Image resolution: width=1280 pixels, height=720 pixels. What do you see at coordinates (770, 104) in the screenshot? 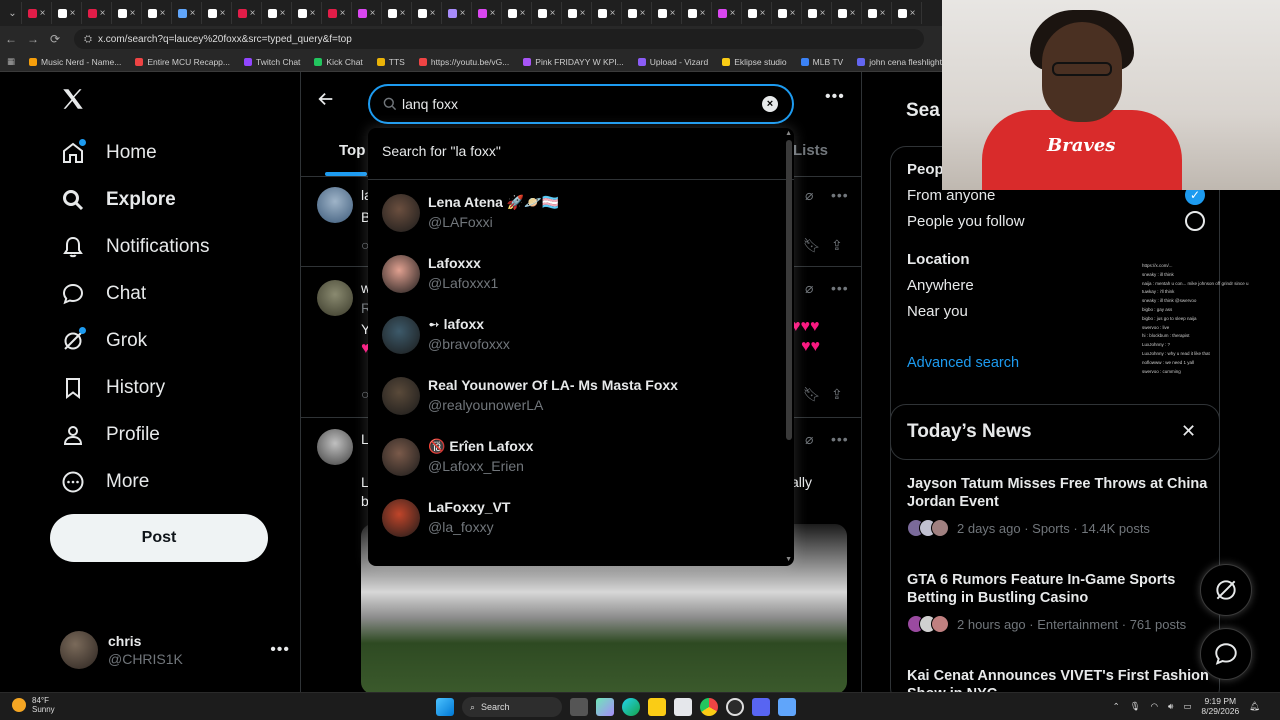
I see `clear-search-icon: ×` at bounding box center [770, 104].